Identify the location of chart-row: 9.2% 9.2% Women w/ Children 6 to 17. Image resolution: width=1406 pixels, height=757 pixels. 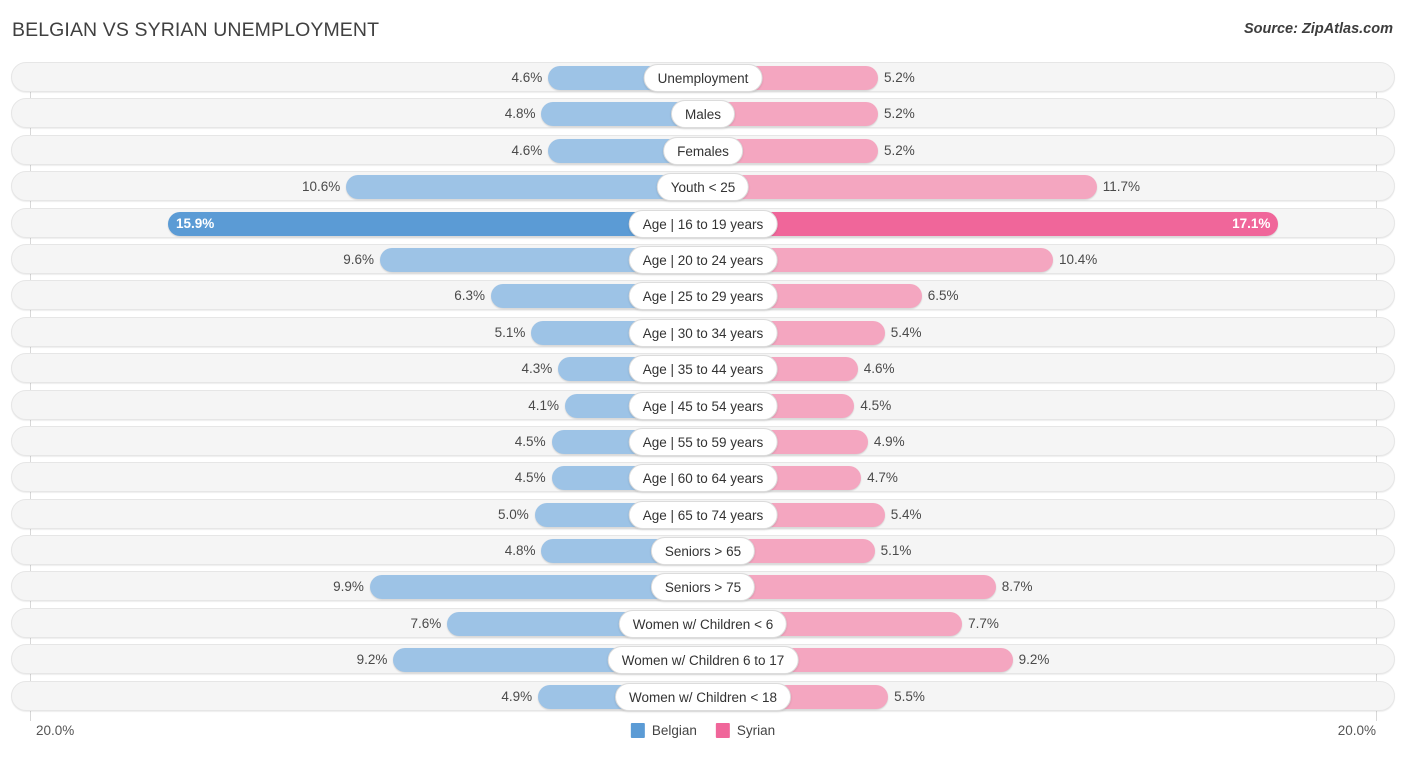
(703, 659).